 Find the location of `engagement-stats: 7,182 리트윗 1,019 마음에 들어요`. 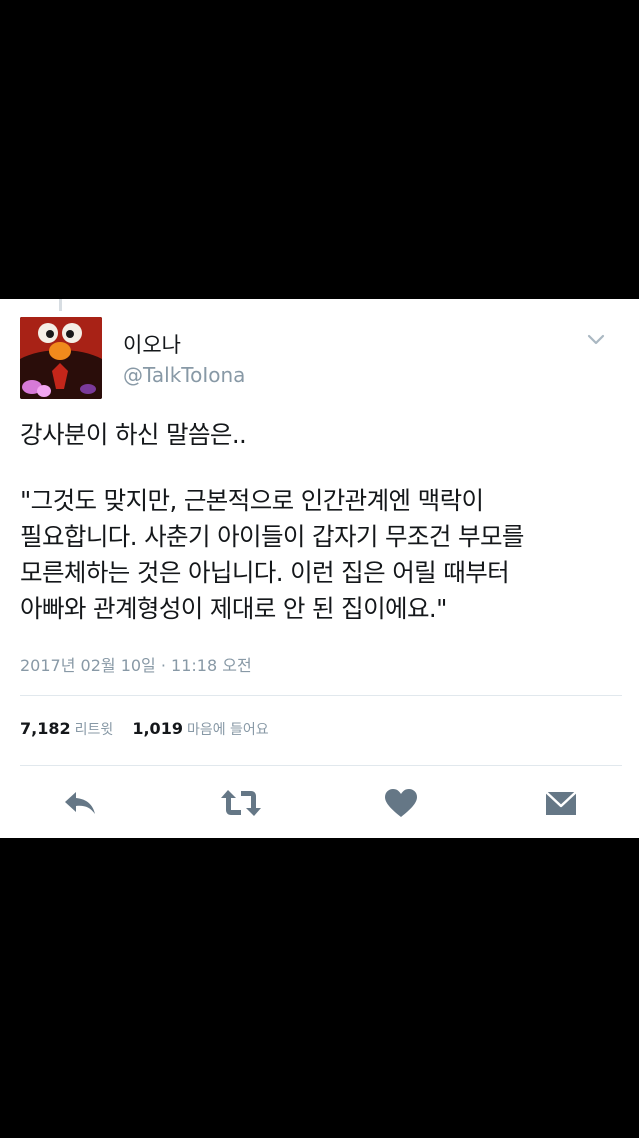

engagement-stats: 7,182 리트윗 1,019 마음에 들어요 is located at coordinates (151, 729).